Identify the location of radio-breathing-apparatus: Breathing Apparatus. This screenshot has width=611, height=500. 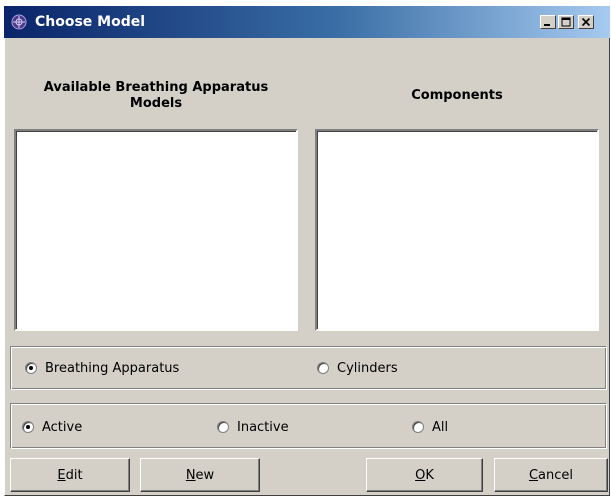
(102, 368).